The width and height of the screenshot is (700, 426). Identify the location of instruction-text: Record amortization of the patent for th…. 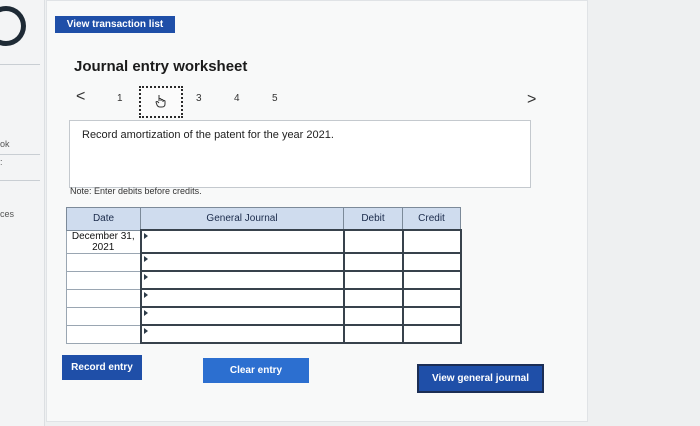
(208, 135).